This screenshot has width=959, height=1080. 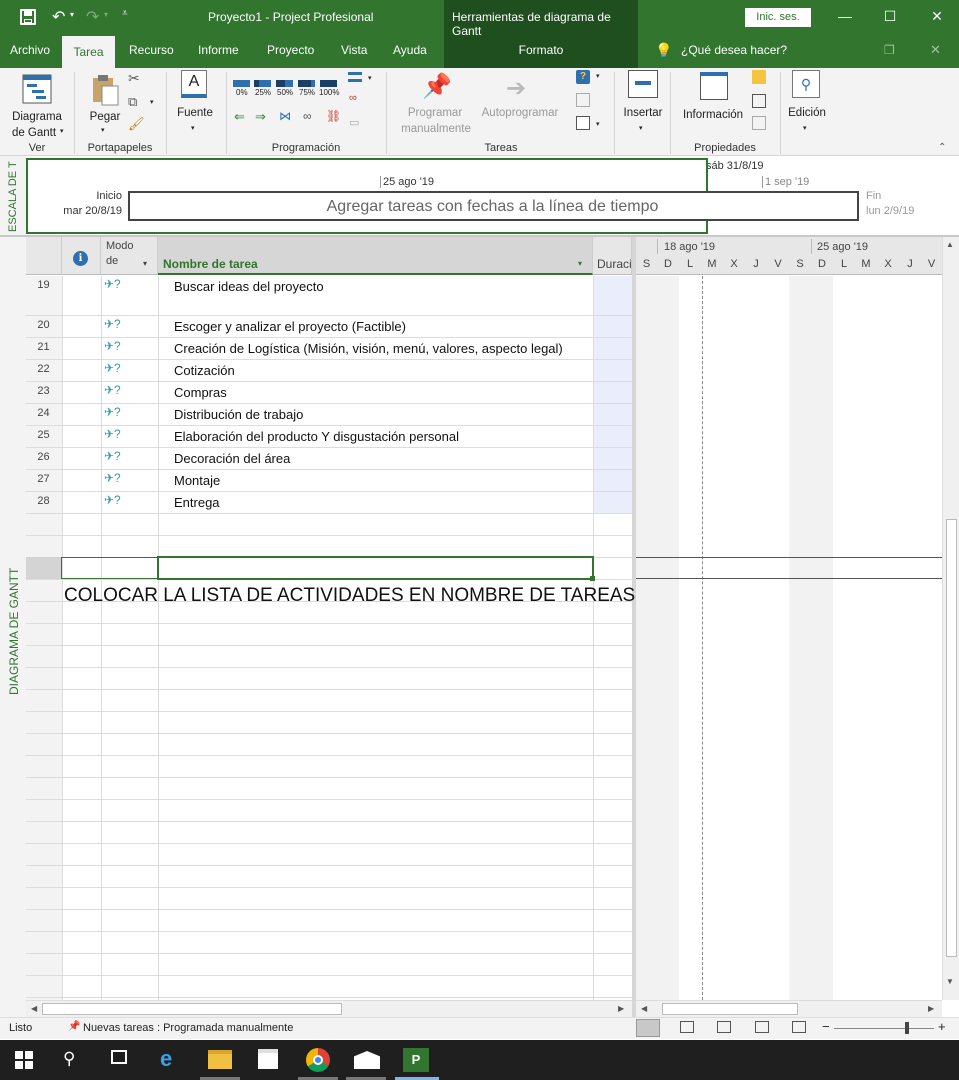 What do you see at coordinates (24, 1060) in the screenshot?
I see `windows-start-icon` at bounding box center [24, 1060].